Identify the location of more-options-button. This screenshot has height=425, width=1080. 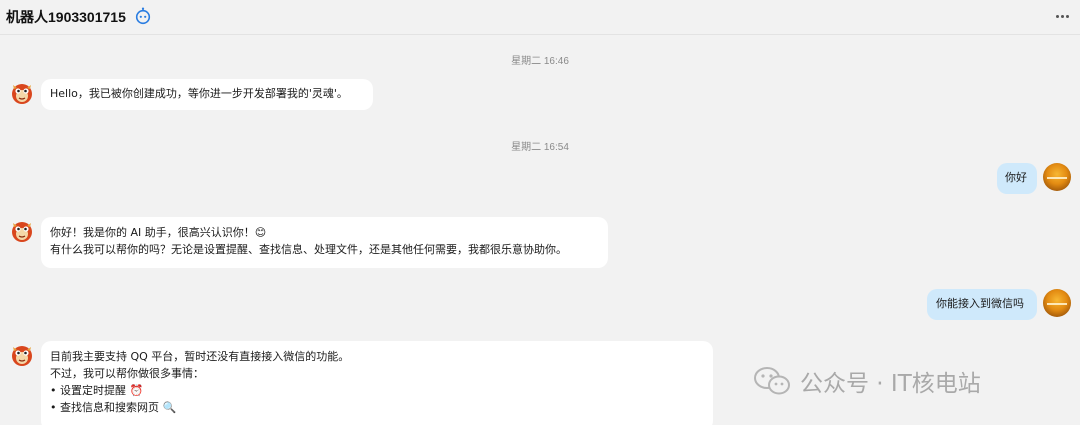
(1062, 16).